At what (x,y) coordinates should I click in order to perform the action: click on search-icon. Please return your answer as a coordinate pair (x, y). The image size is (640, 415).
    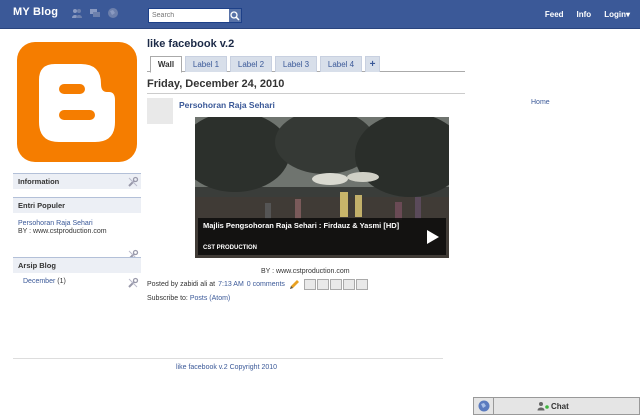
    Looking at the image, I should click on (235, 16).